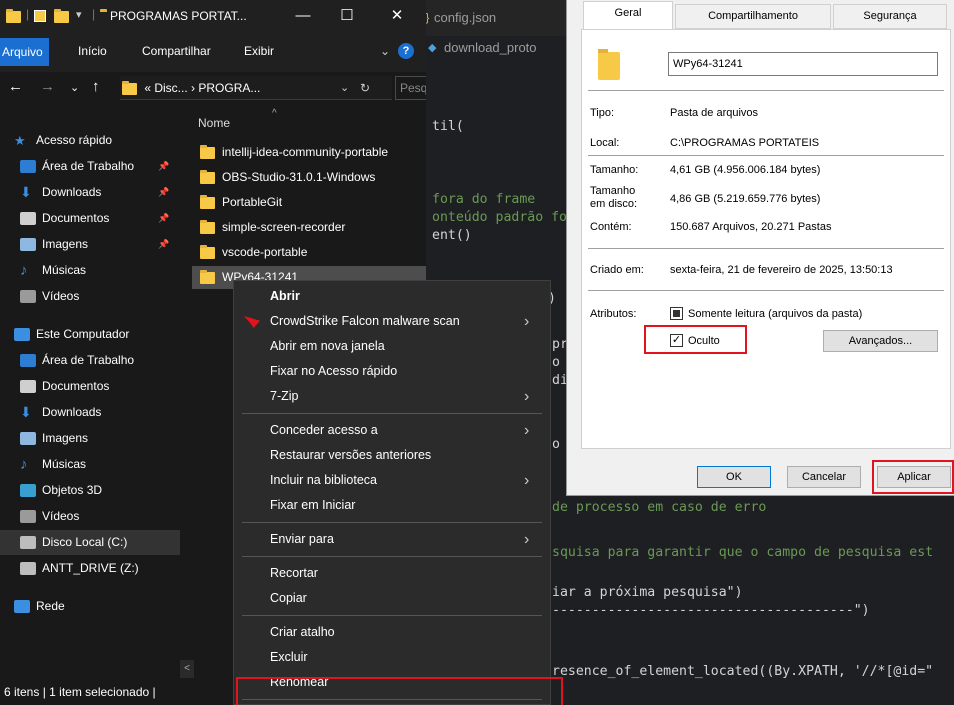 The width and height of the screenshot is (954, 705). Describe the element at coordinates (324, 430) in the screenshot. I see `menu-item-label: Conceder acesso a` at that location.